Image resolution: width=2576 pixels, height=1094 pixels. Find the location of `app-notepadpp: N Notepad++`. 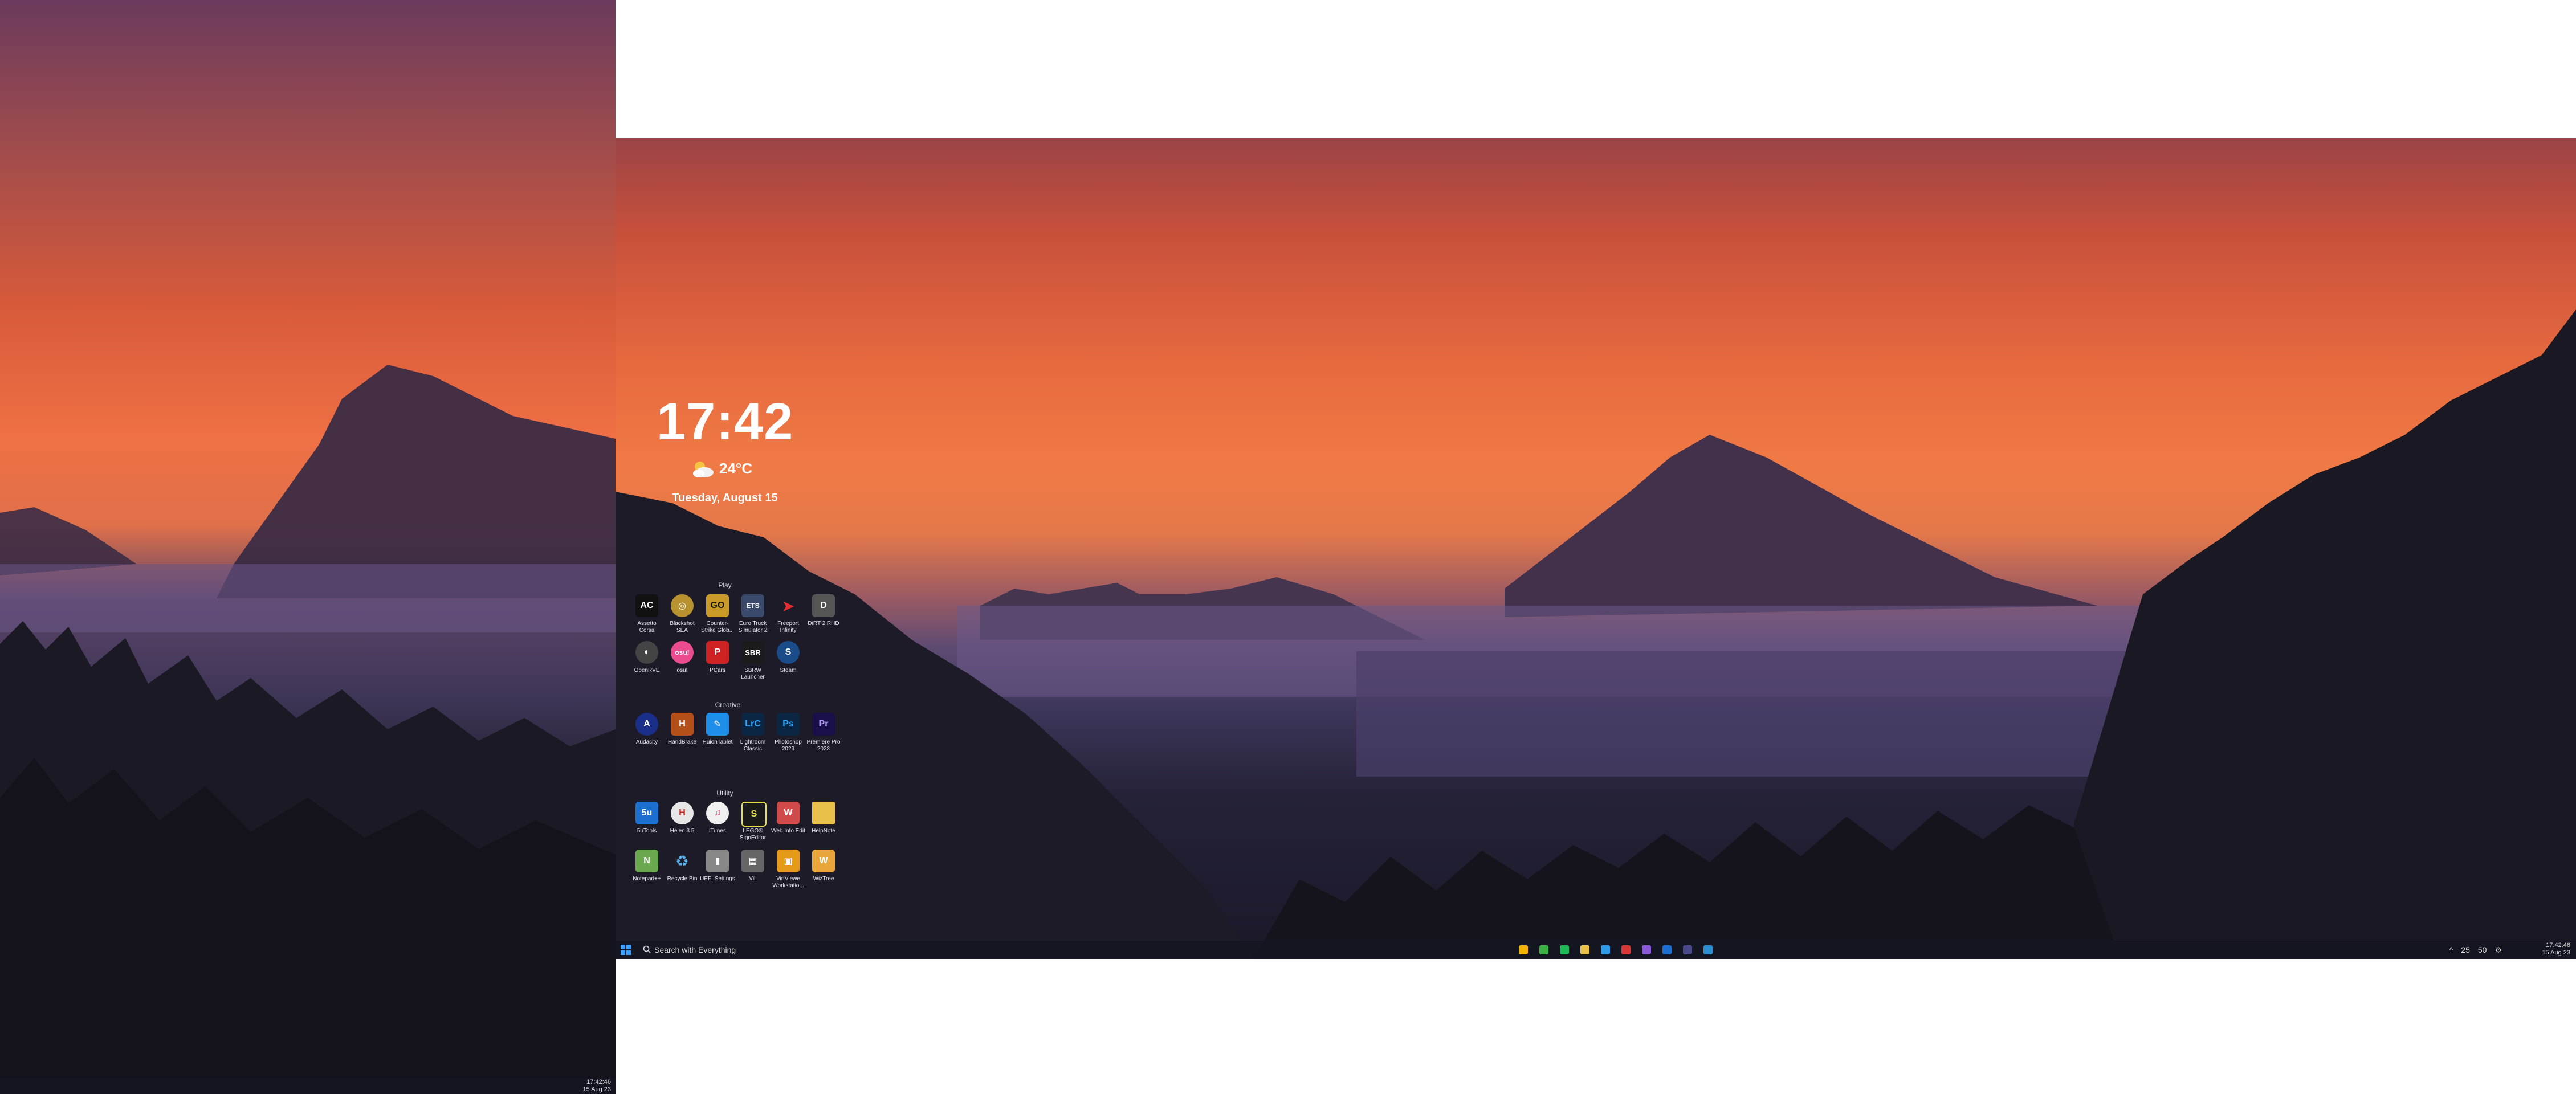

app-notepadpp: N Notepad++ is located at coordinates (647, 872).